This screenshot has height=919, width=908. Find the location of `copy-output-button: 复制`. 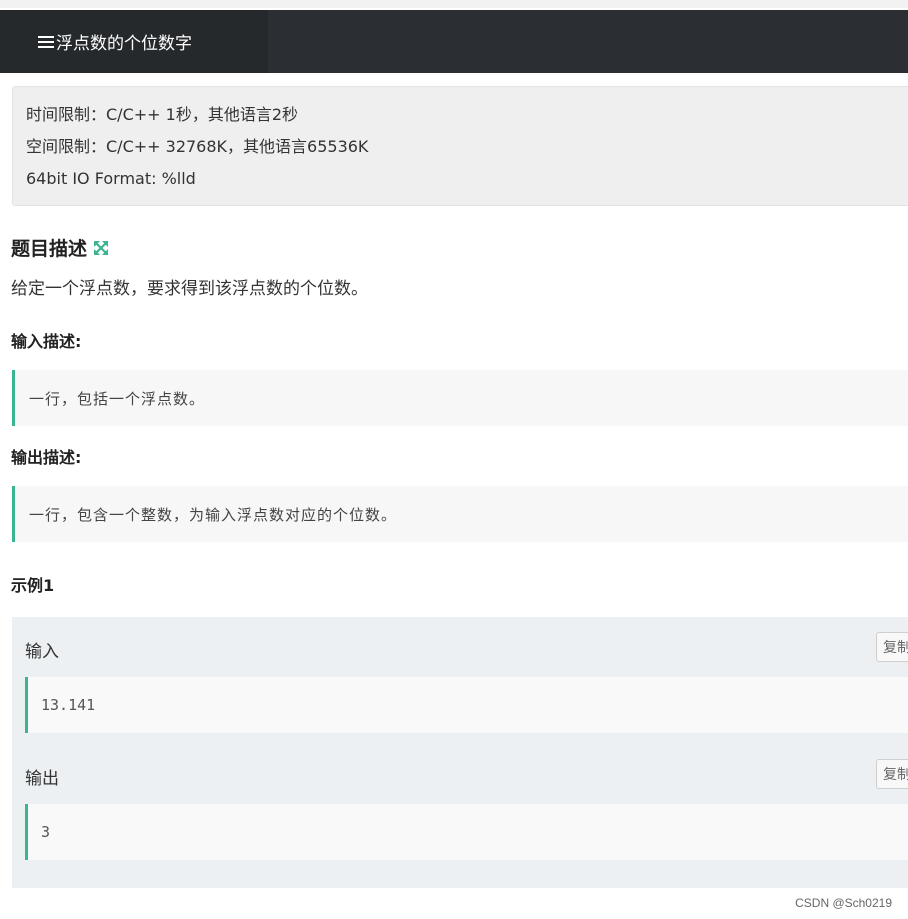

copy-output-button: 复制 is located at coordinates (892, 774).